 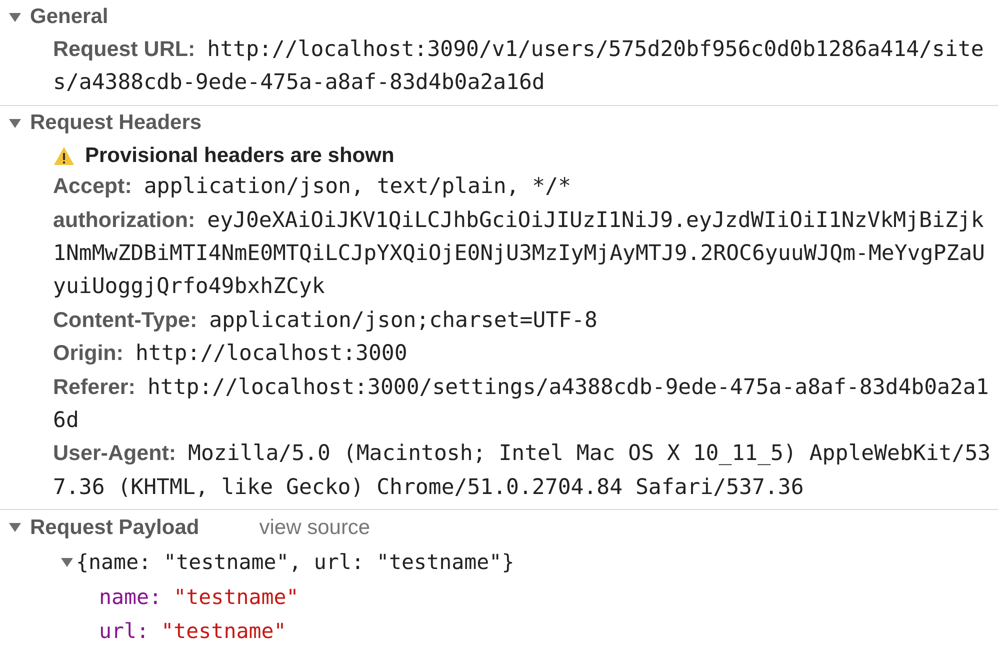 What do you see at coordinates (64, 156) in the screenshot?
I see `warning-icon` at bounding box center [64, 156].